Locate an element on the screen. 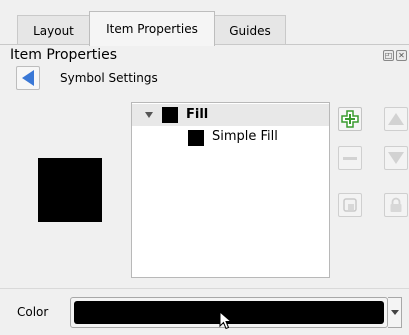 Image resolution: width=409 pixels, height=335 pixels. color-separator is located at coordinates (204, 288).